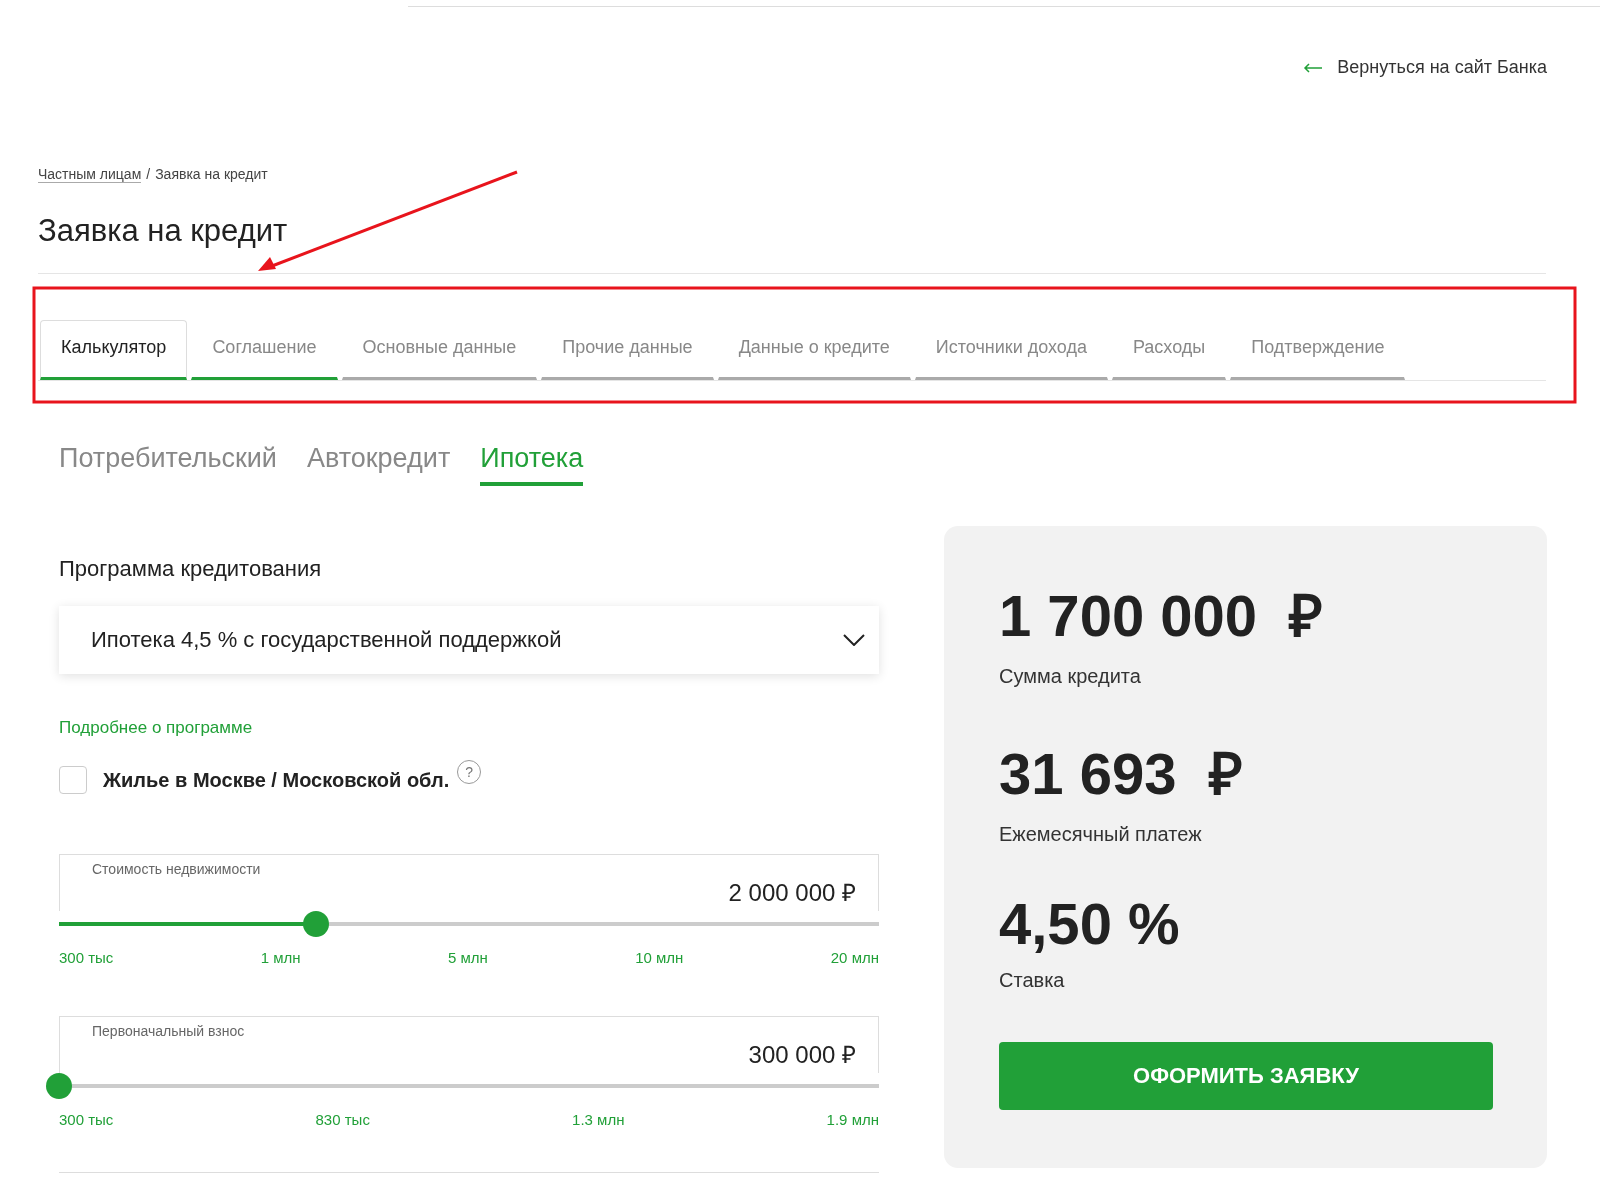  What do you see at coordinates (276, 780) in the screenshot?
I see `checkbox-label: Жилье в Москве / Московской обл.` at bounding box center [276, 780].